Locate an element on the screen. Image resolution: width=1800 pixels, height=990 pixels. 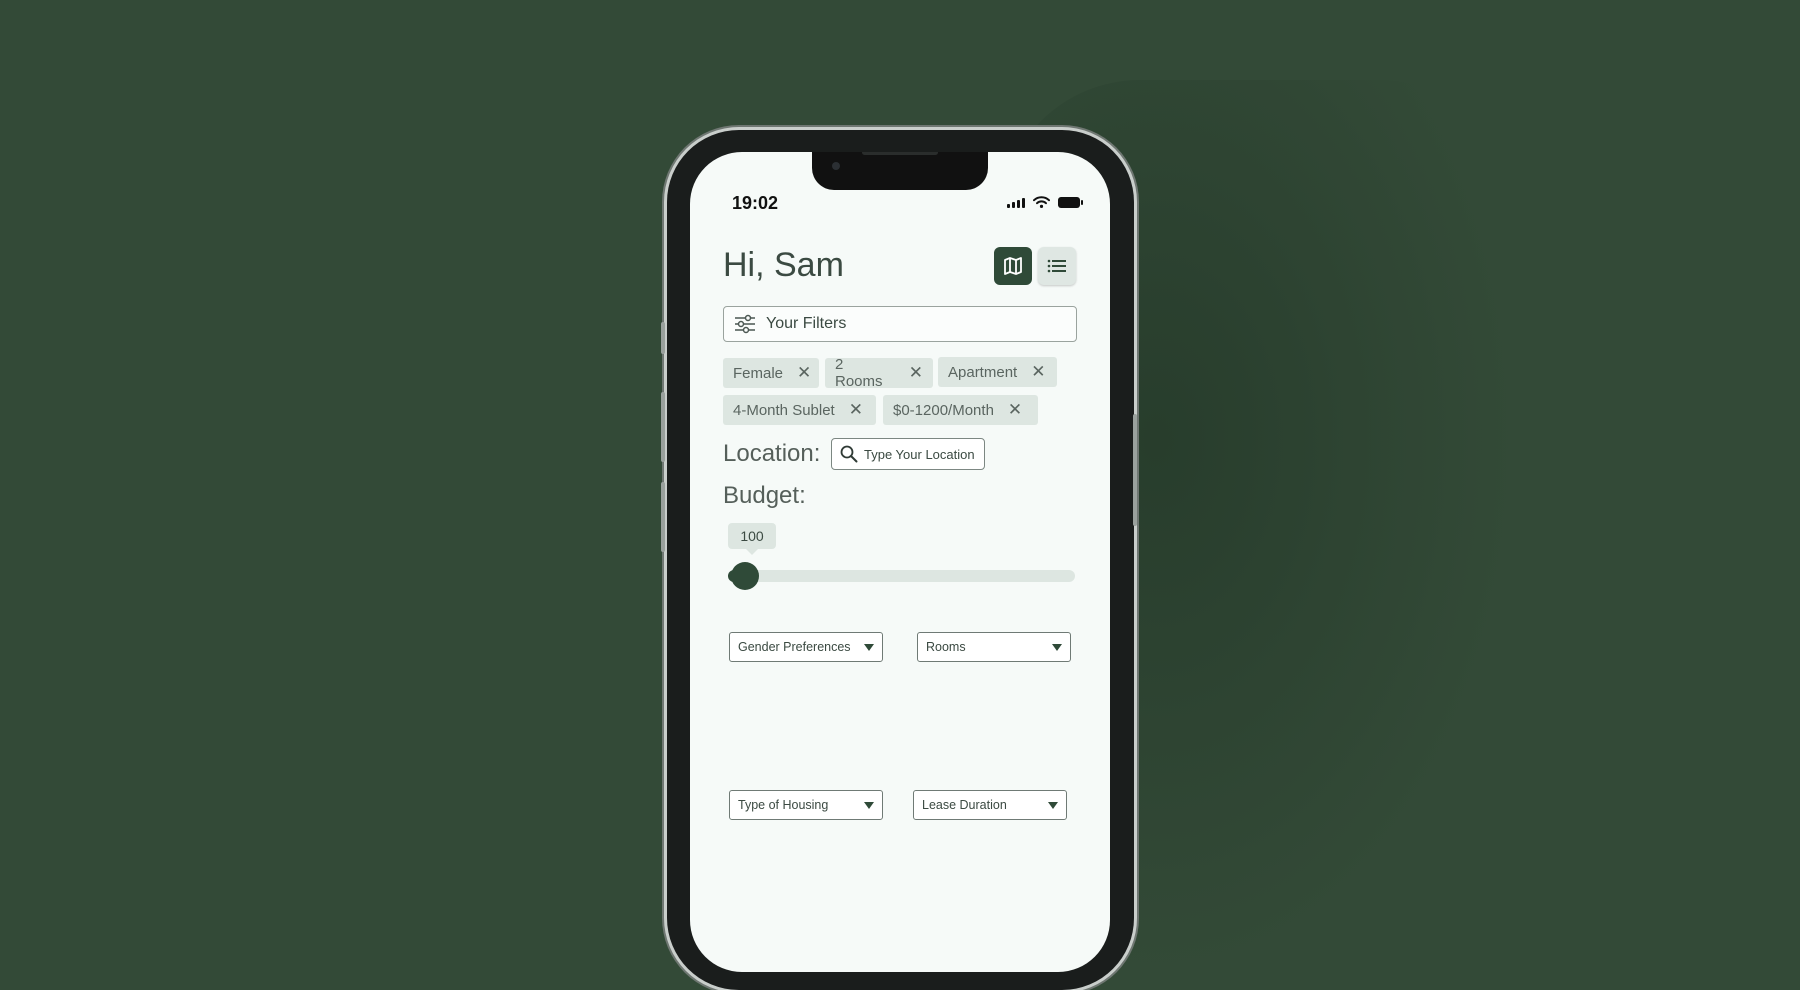
status-icons is located at coordinates (1045, 202).